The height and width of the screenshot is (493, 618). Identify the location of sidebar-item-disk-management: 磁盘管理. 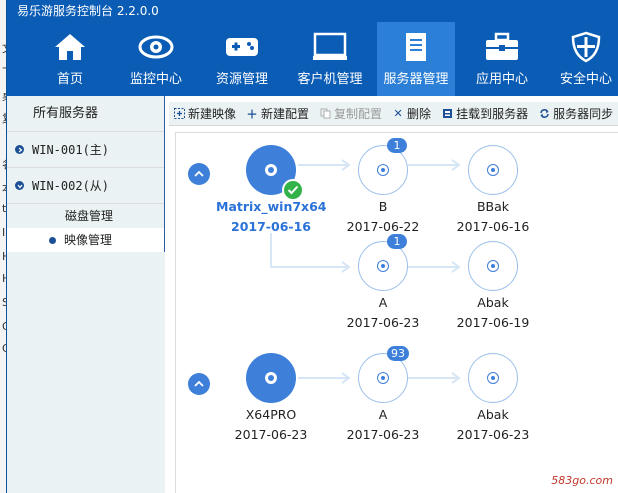
(85, 216).